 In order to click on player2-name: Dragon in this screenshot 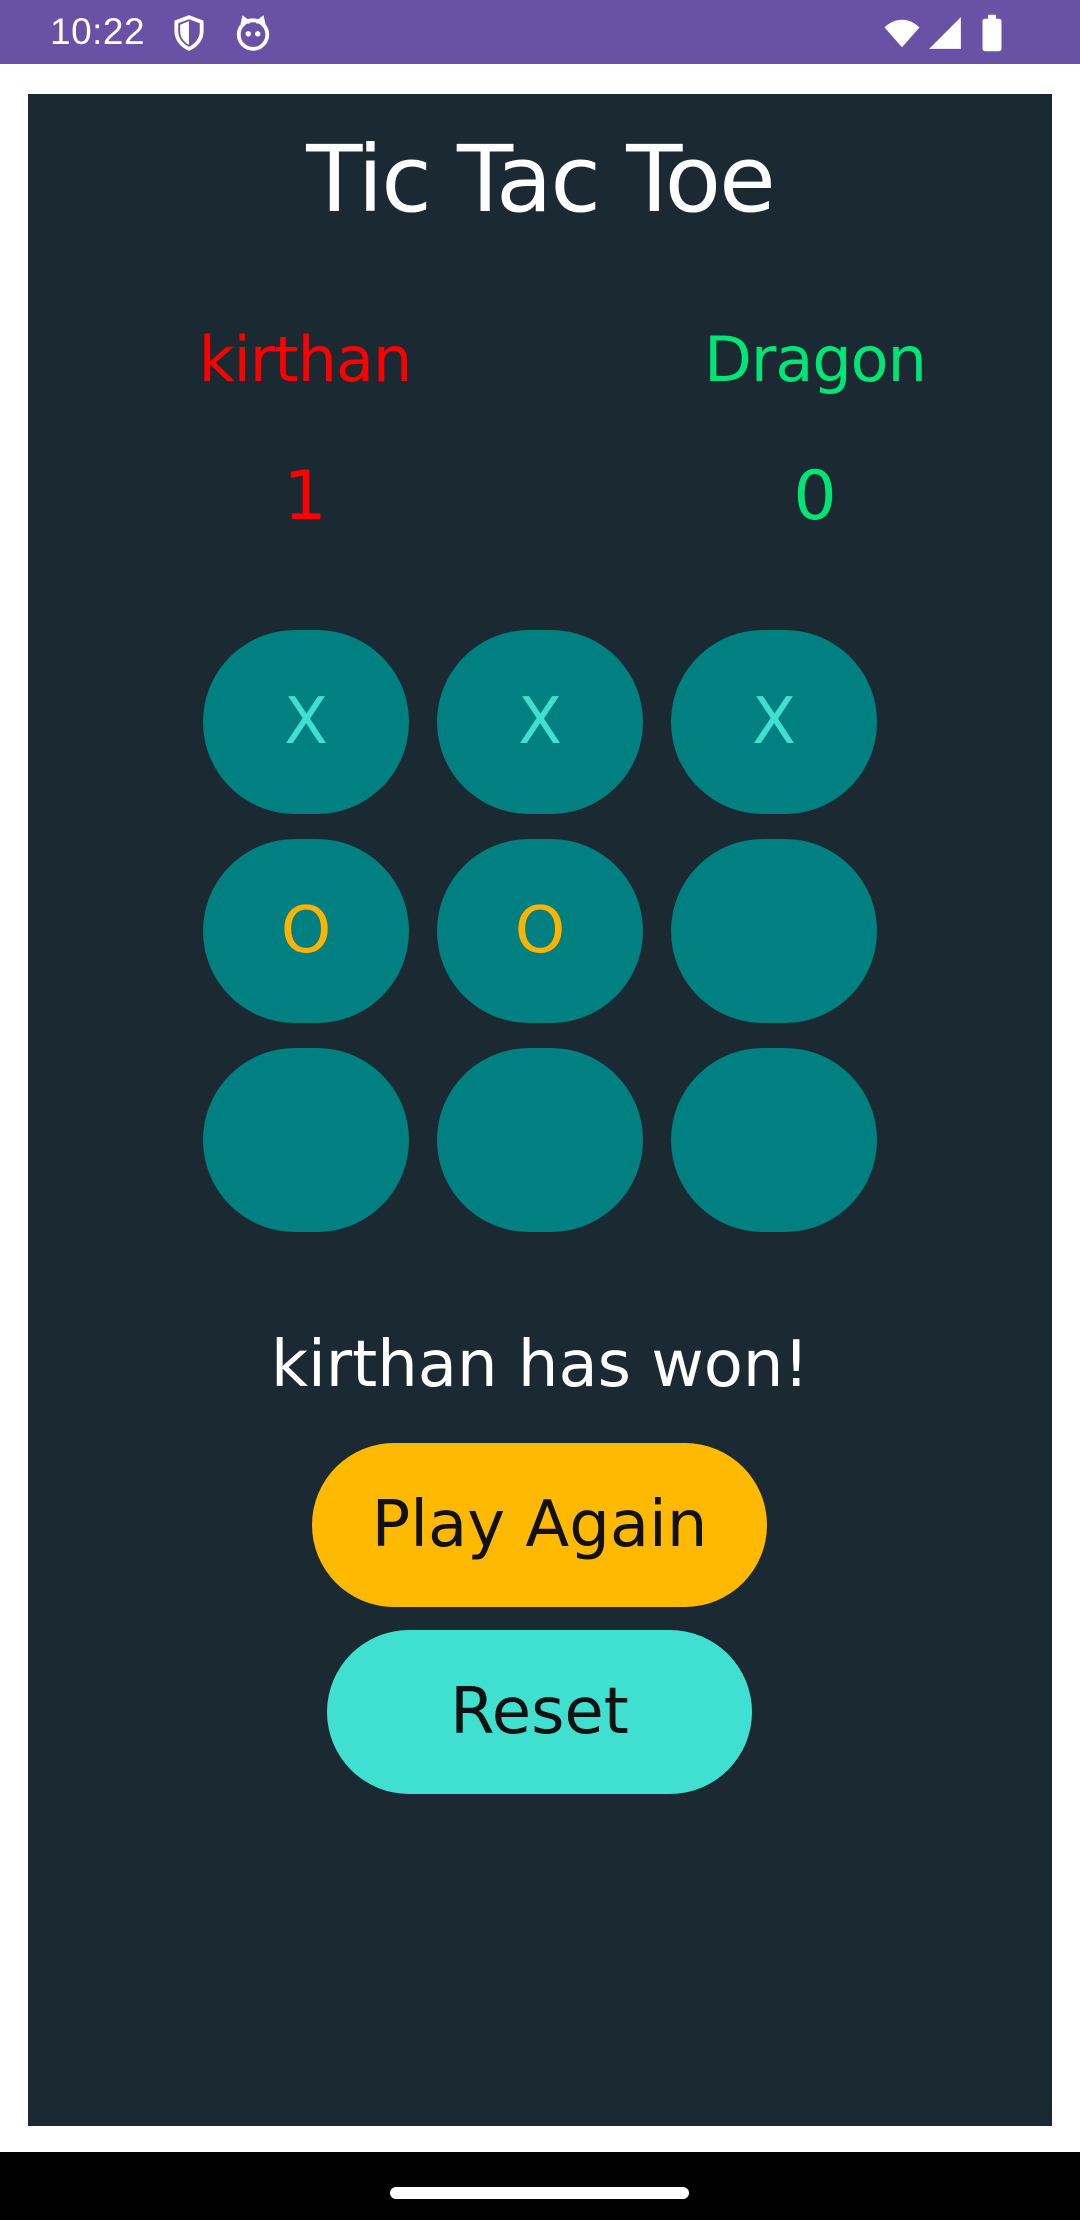, I will do `click(815, 359)`.